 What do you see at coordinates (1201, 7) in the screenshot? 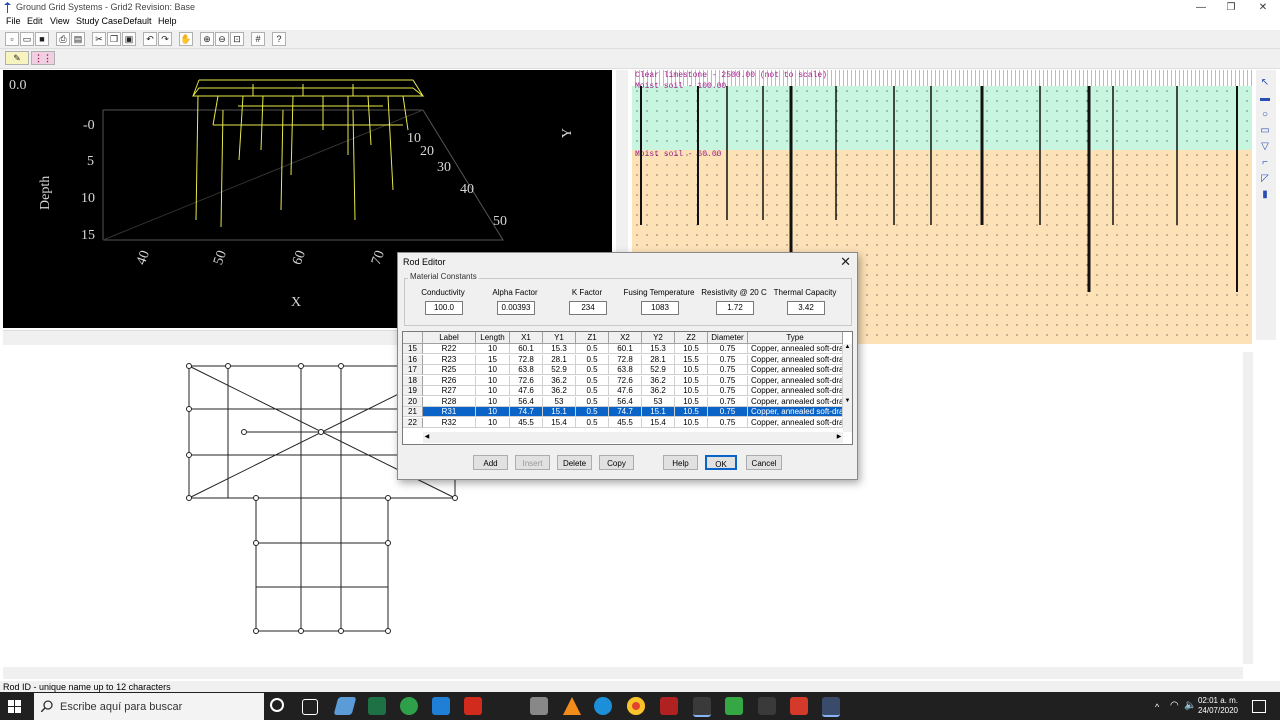
I see `minimize-button: —` at bounding box center [1201, 7].